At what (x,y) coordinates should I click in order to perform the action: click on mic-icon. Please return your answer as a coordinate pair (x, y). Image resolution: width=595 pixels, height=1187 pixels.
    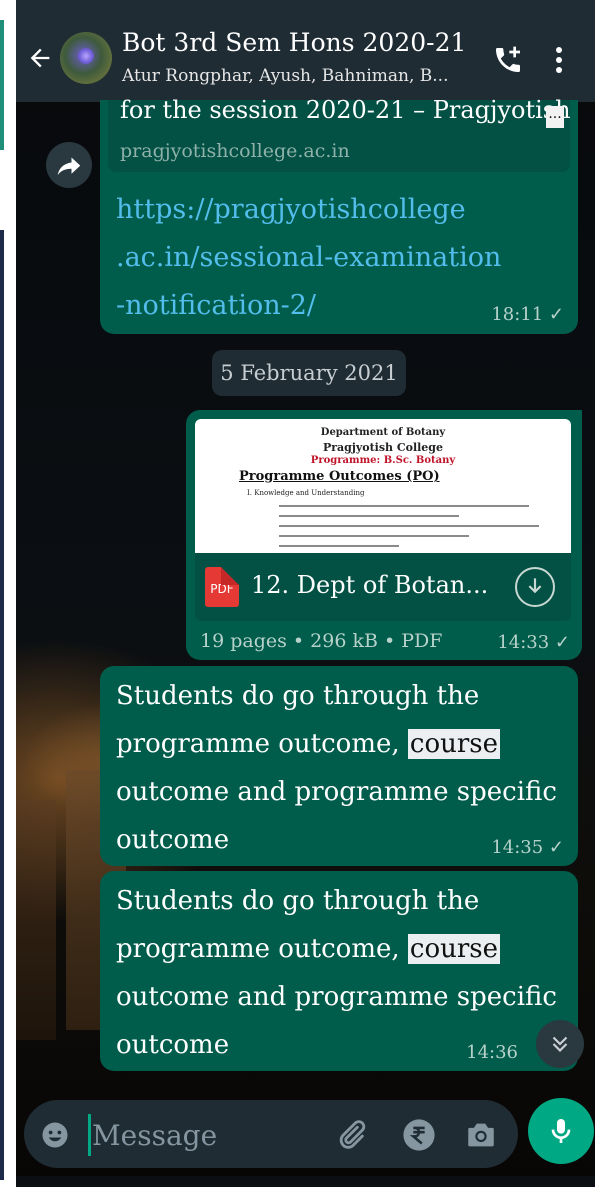
    Looking at the image, I should click on (561, 1131).